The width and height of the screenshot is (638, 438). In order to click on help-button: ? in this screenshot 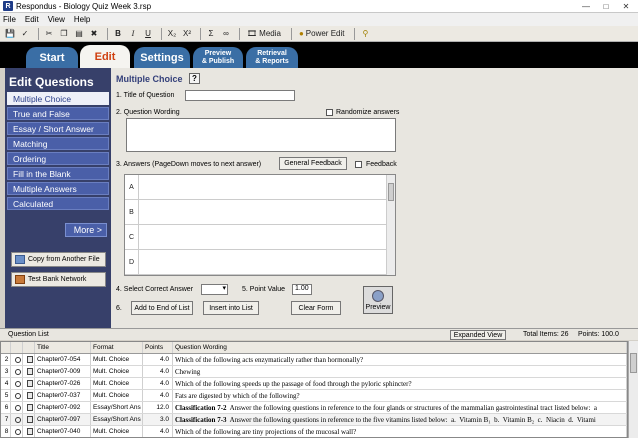, I will do `click(194, 78)`.